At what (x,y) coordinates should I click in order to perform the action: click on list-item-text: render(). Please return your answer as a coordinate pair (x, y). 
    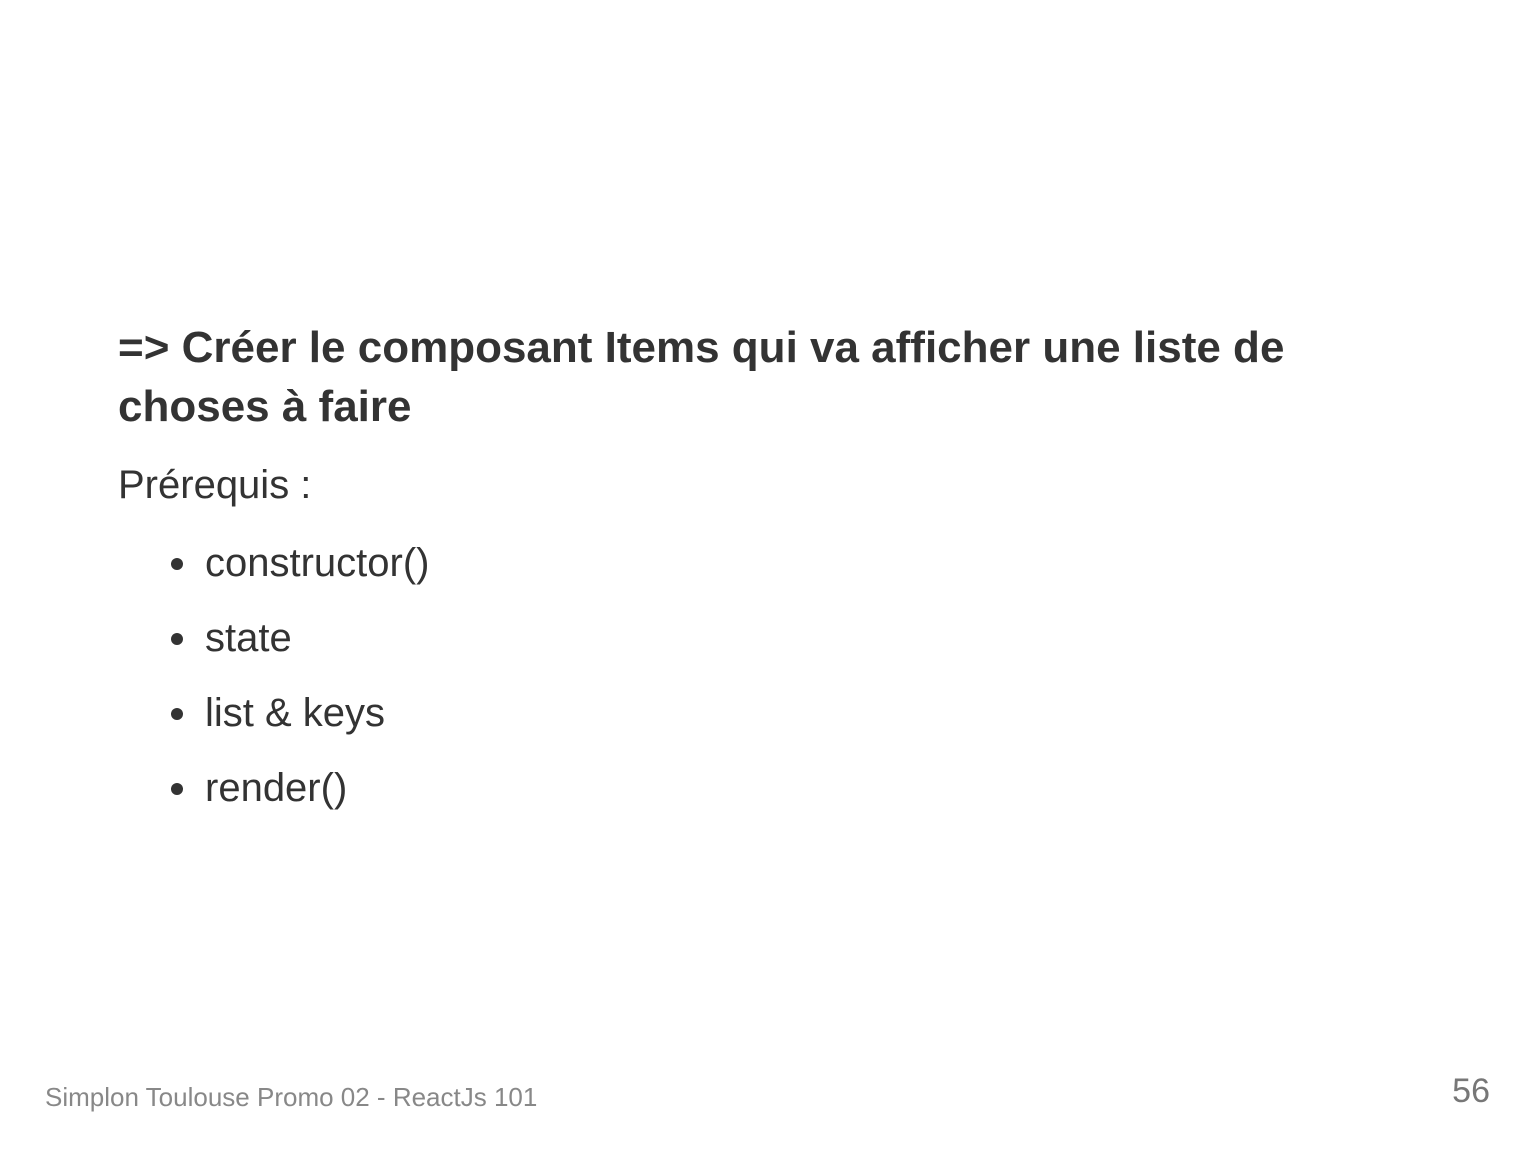
    Looking at the image, I should click on (276, 788).